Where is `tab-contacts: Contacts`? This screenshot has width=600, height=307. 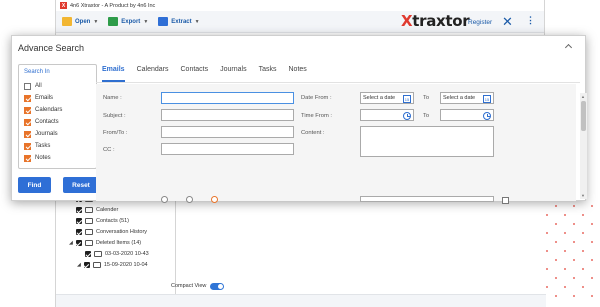
tab-contacts: Contacts is located at coordinates (195, 74).